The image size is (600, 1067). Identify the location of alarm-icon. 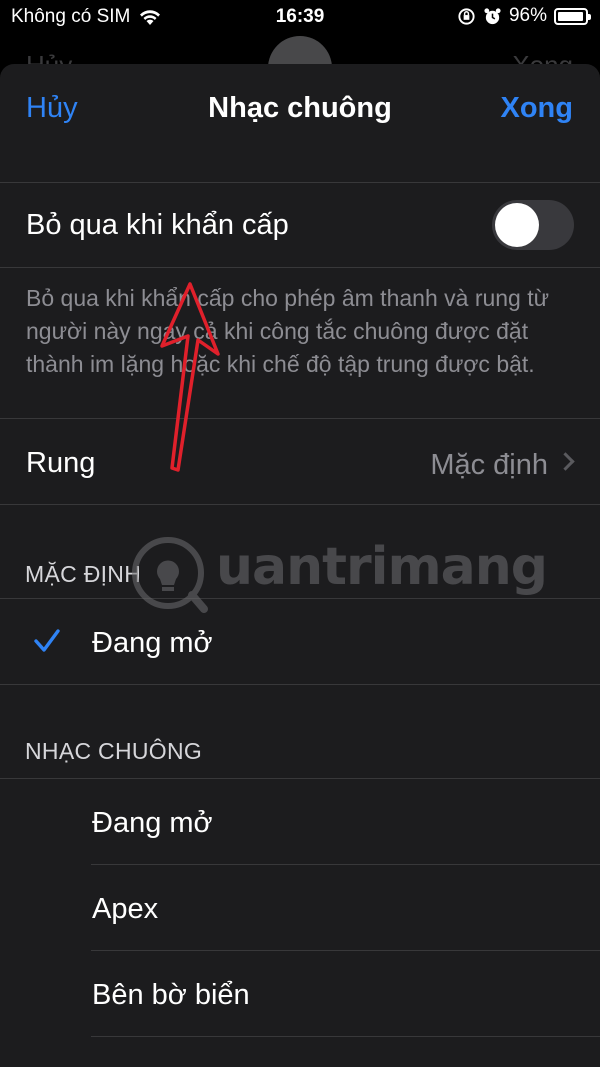
(492, 15).